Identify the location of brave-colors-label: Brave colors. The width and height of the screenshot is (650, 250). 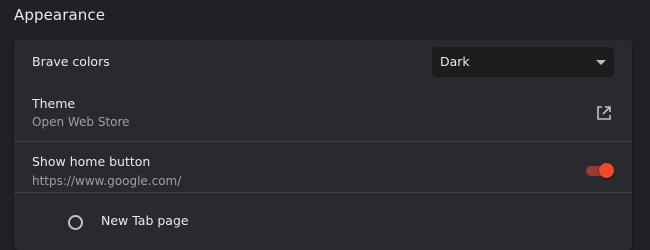
(71, 61).